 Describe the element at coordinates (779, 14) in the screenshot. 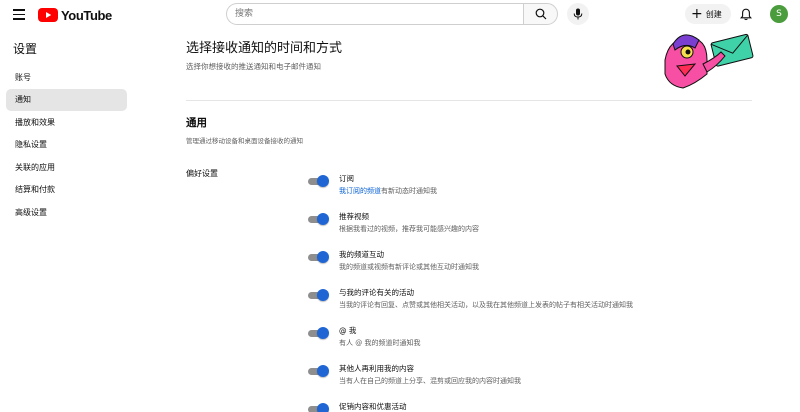

I see `avatar: S` at that location.